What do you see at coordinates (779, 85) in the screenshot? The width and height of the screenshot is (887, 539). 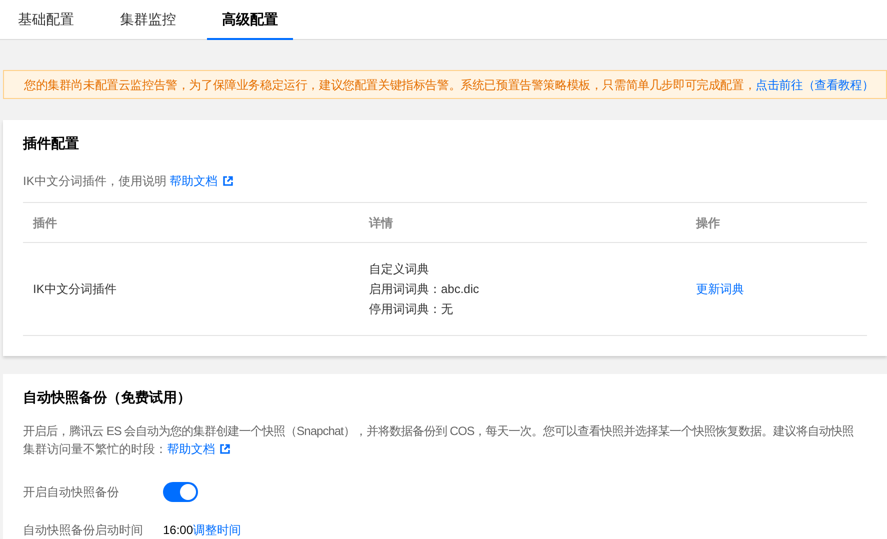 I see `go-link: 点击前往` at bounding box center [779, 85].